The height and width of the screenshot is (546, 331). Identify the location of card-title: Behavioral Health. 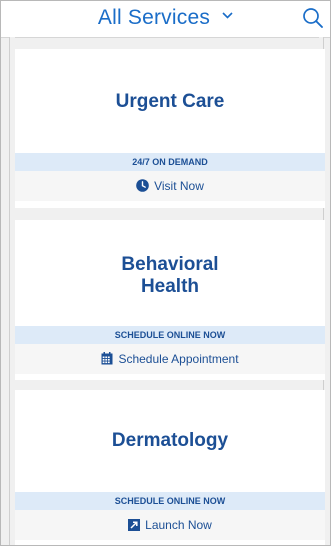
(170, 276).